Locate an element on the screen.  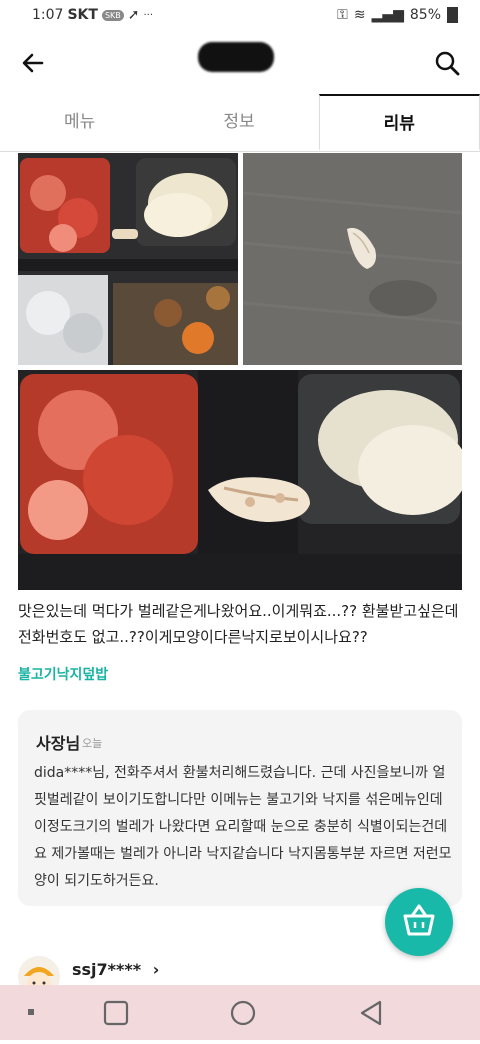
tab-bar: 메뉴 정보 리뷰 is located at coordinates (240, 123).